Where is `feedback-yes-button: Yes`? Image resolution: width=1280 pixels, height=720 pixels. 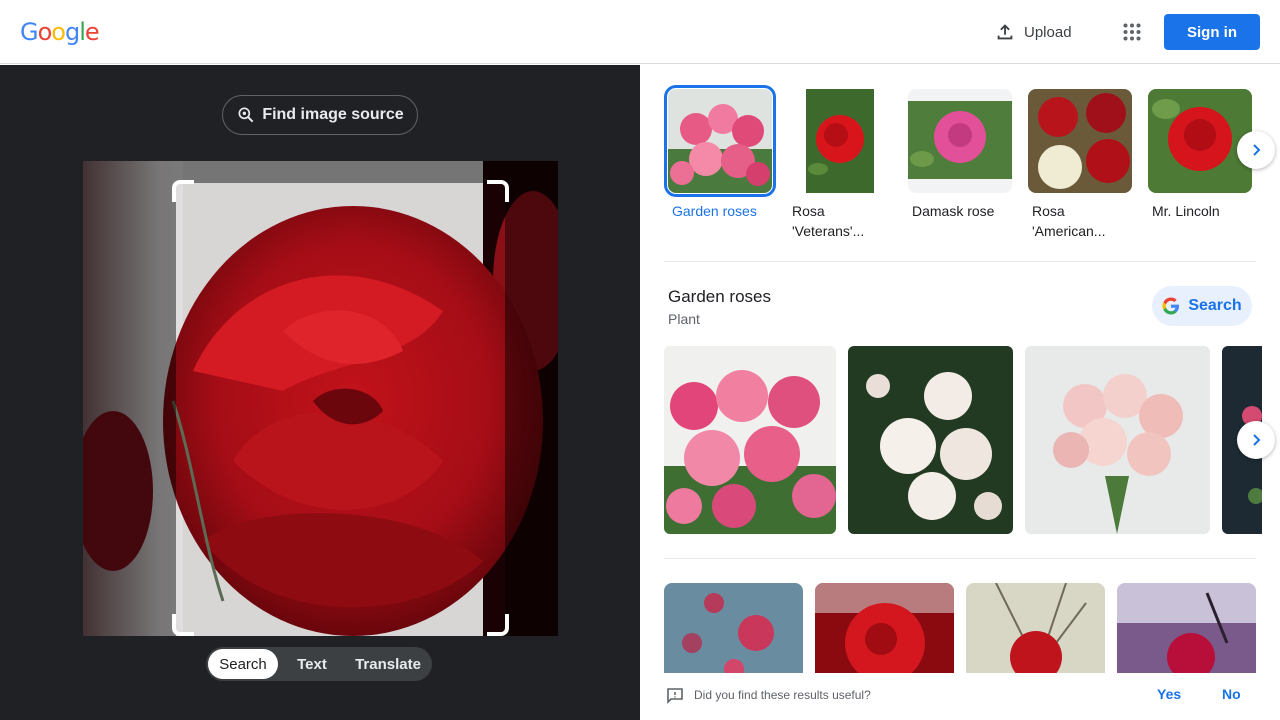
feedback-yes-button: Yes is located at coordinates (1169, 694).